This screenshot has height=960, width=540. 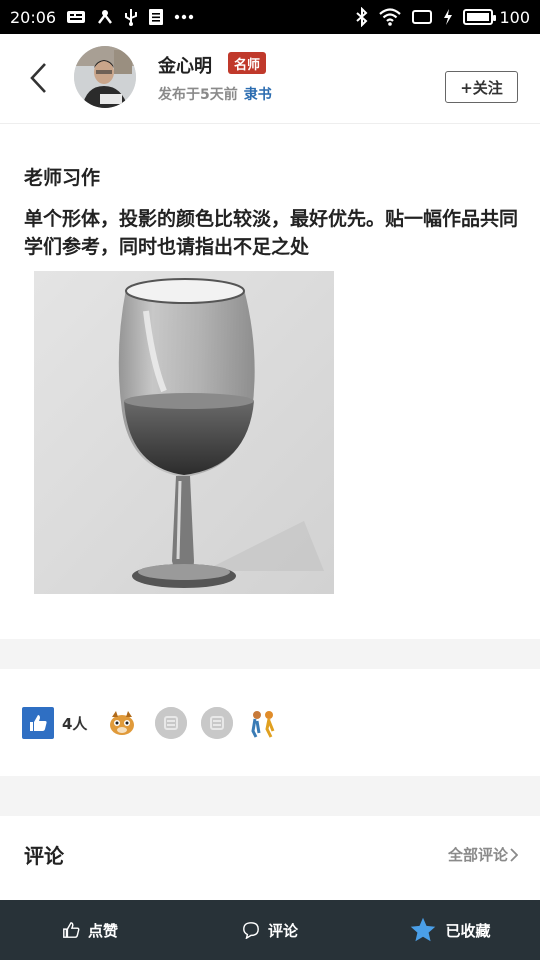 I want to click on like-label: 点赞, so click(x=102, y=930).